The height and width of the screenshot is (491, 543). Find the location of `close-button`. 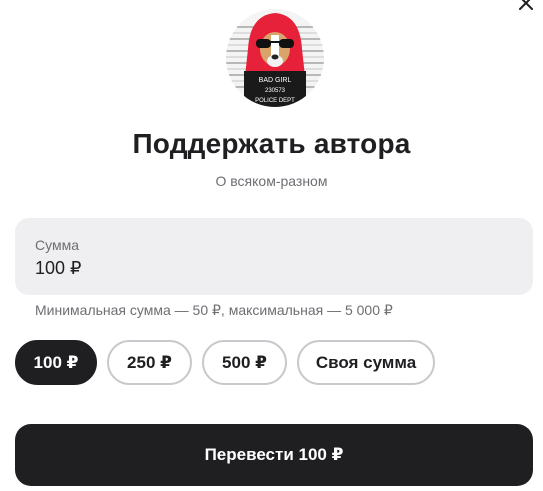

close-button is located at coordinates (526, 7).